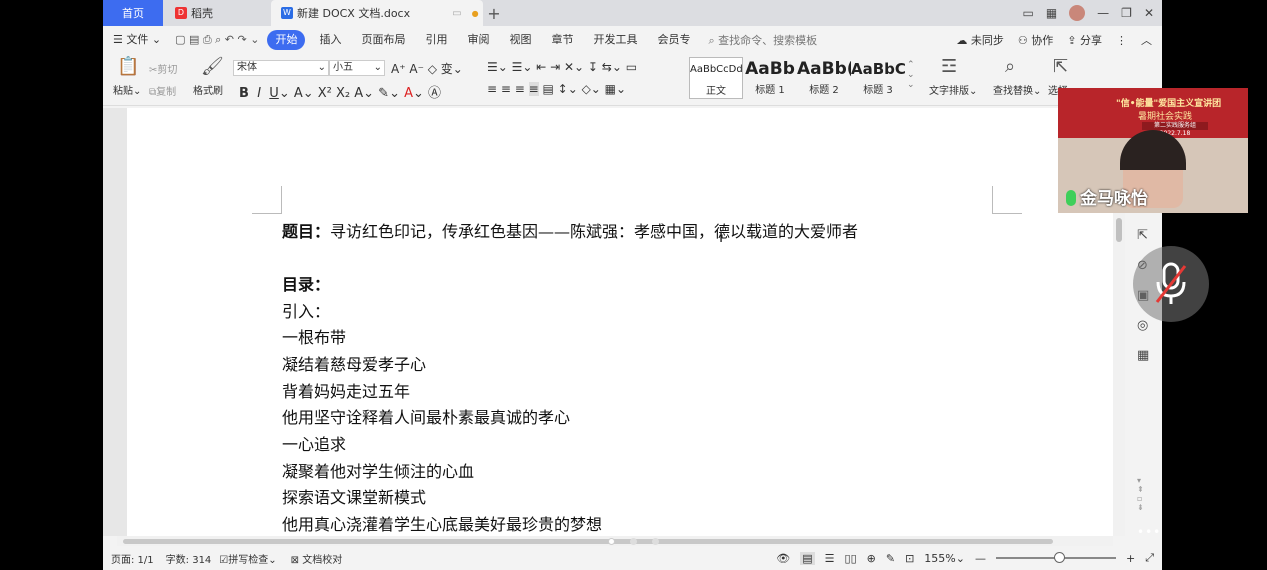 The width and height of the screenshot is (1267, 570). I want to click on command-search: ⌕ 查找命令、搜索模板, so click(762, 40).